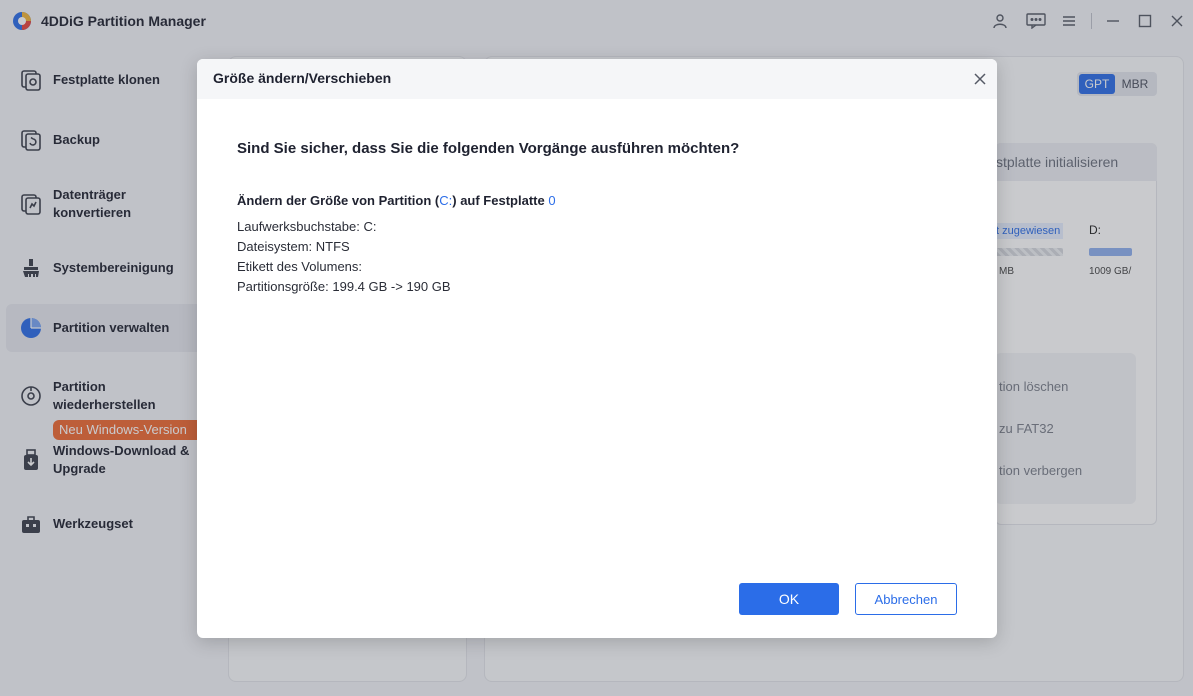 The width and height of the screenshot is (1193, 696). Describe the element at coordinates (300, 266) in the screenshot. I see `detail-volume-label: Etikett des Volumens:` at that location.